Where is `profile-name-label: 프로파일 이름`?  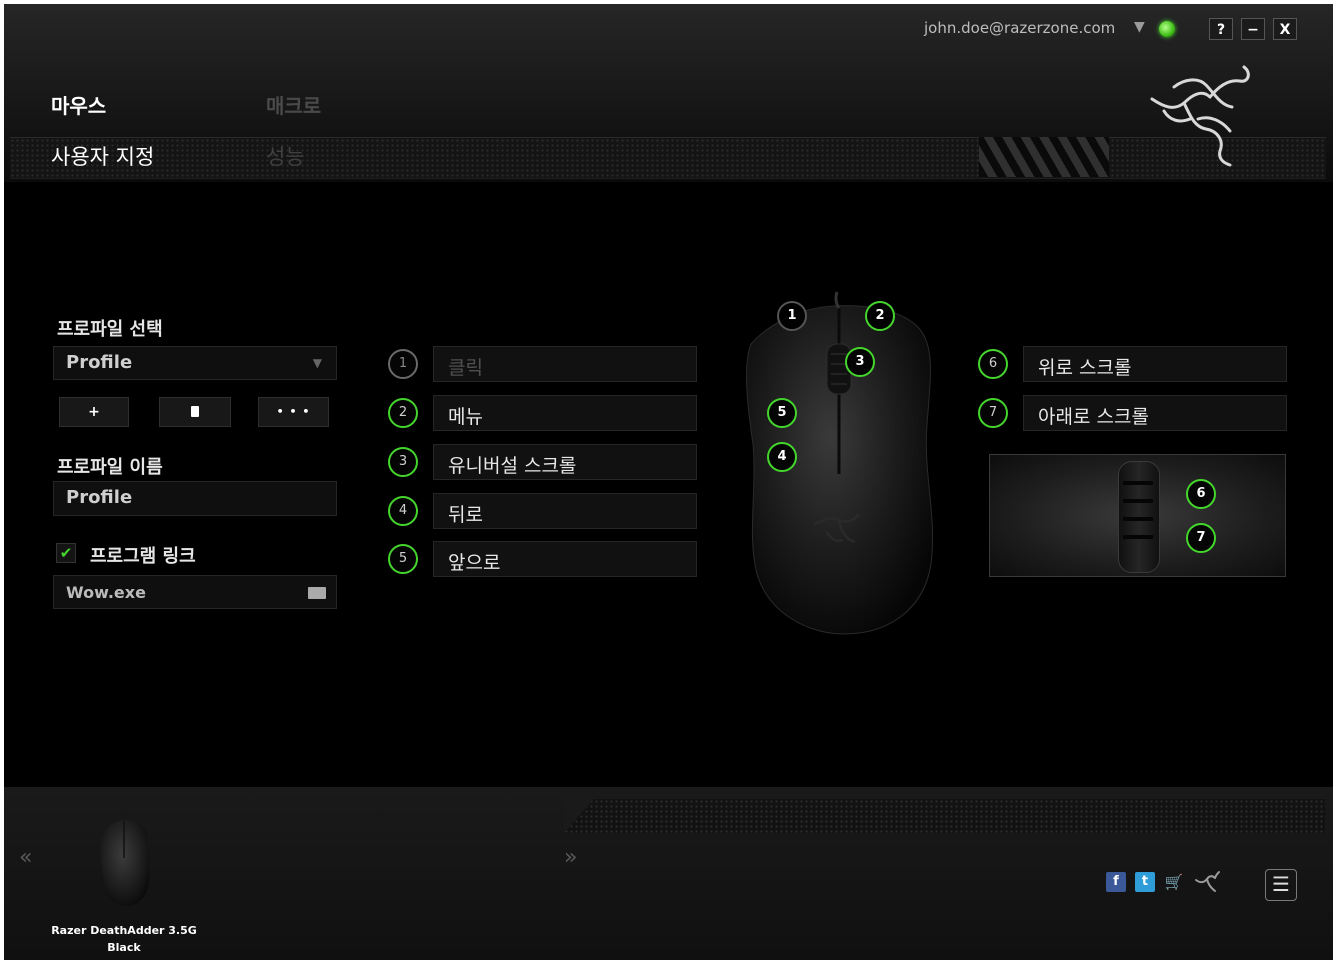 profile-name-label: 프로파일 이름 is located at coordinates (110, 467).